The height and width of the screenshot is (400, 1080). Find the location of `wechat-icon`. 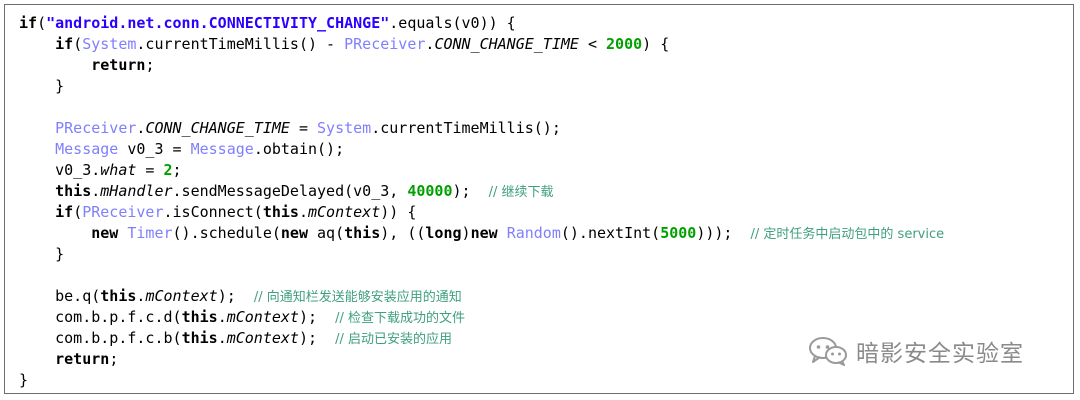

wechat-icon is located at coordinates (828, 351).